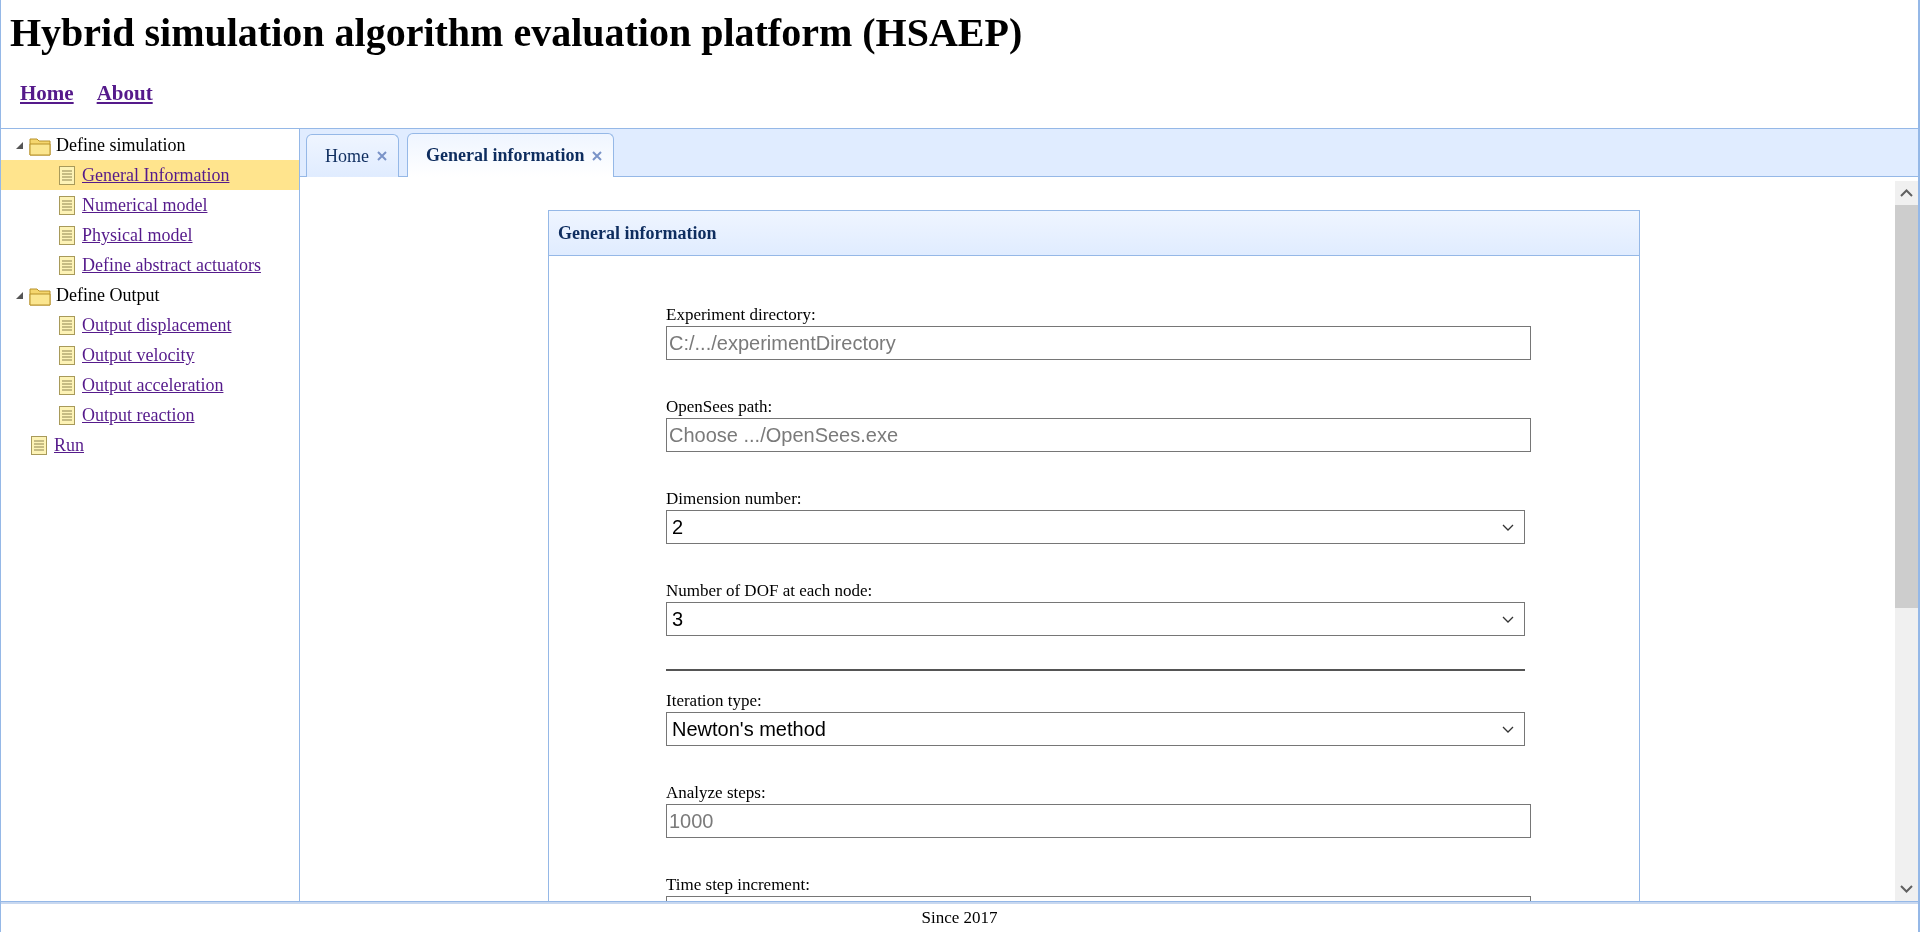 This screenshot has width=1920, height=932. What do you see at coordinates (1095, 619) in the screenshot?
I see `dropdown: 3` at bounding box center [1095, 619].